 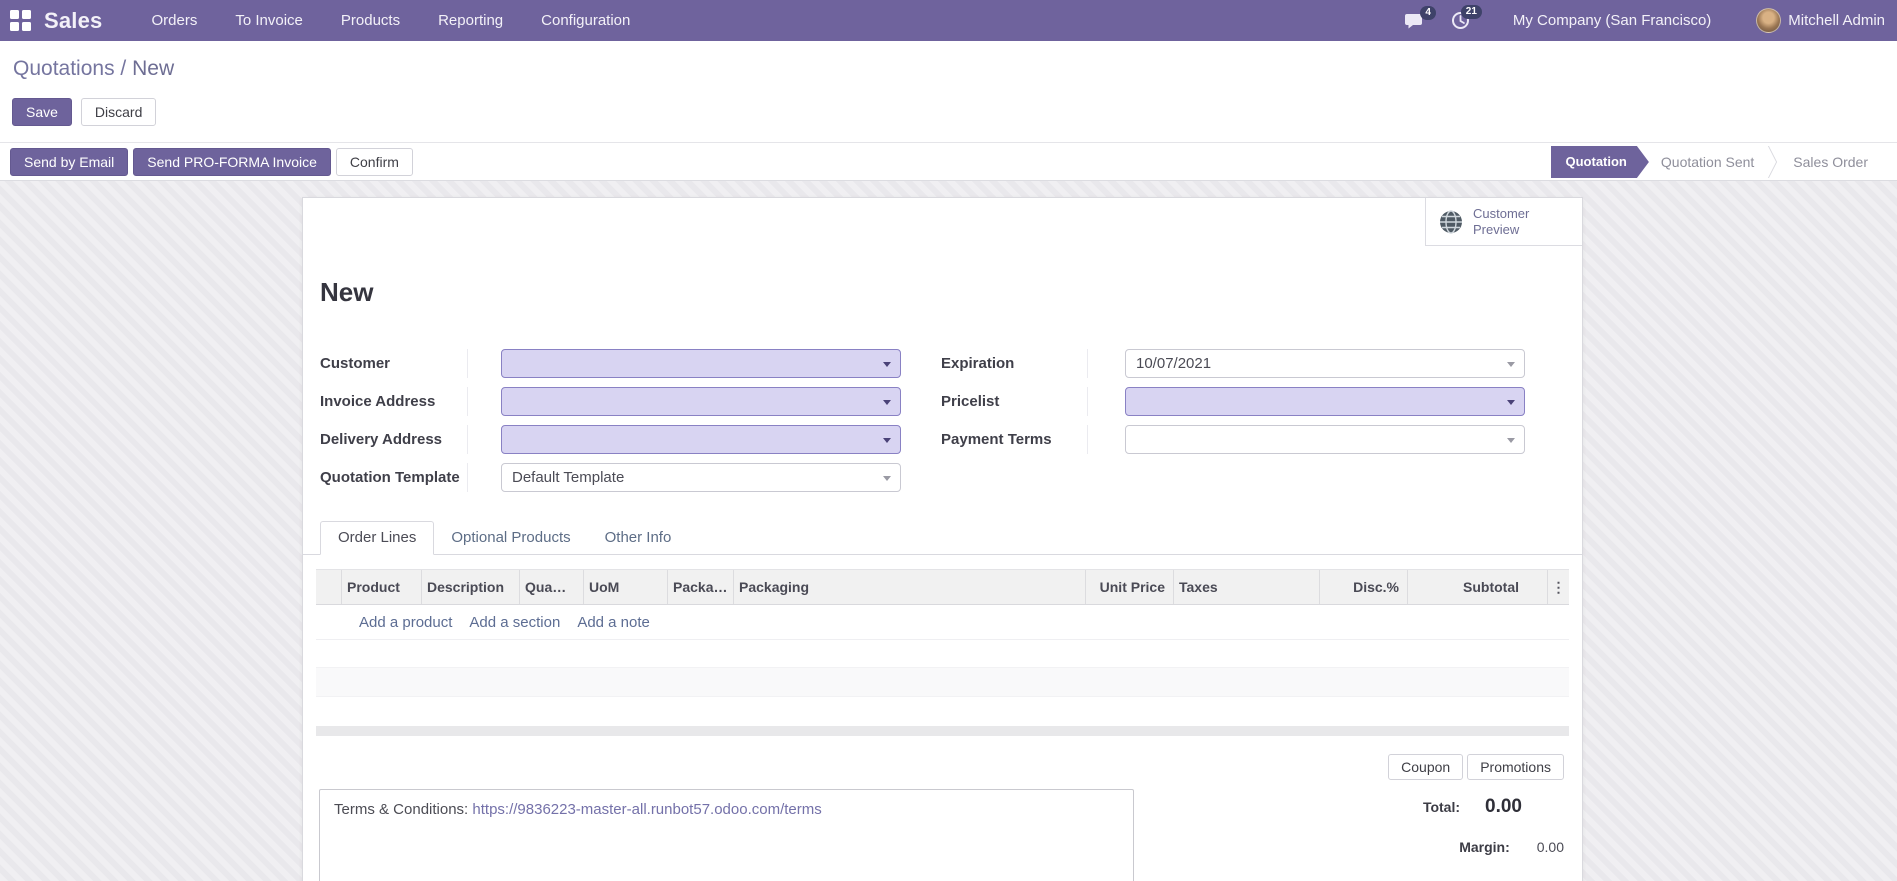 I want to click on col-packaging: Packaging, so click(x=910, y=587).